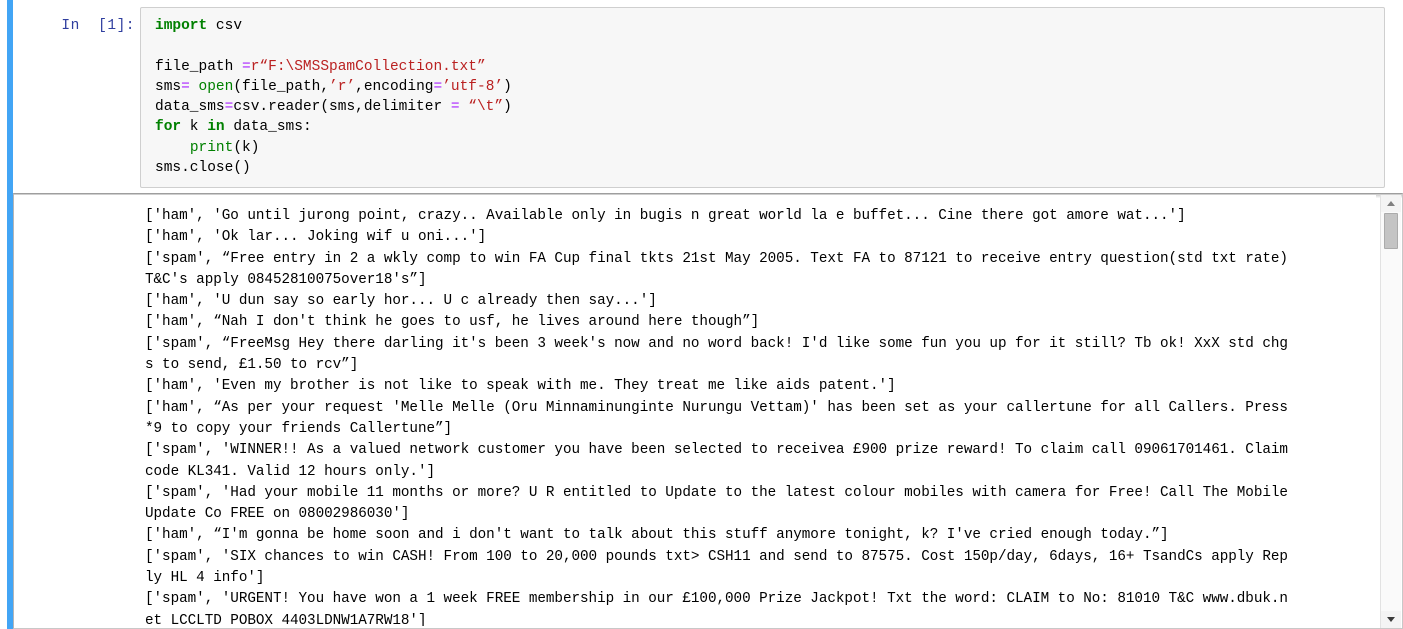 This screenshot has height=629, width=1403. I want to click on code-token-kw: import, so click(181, 26).